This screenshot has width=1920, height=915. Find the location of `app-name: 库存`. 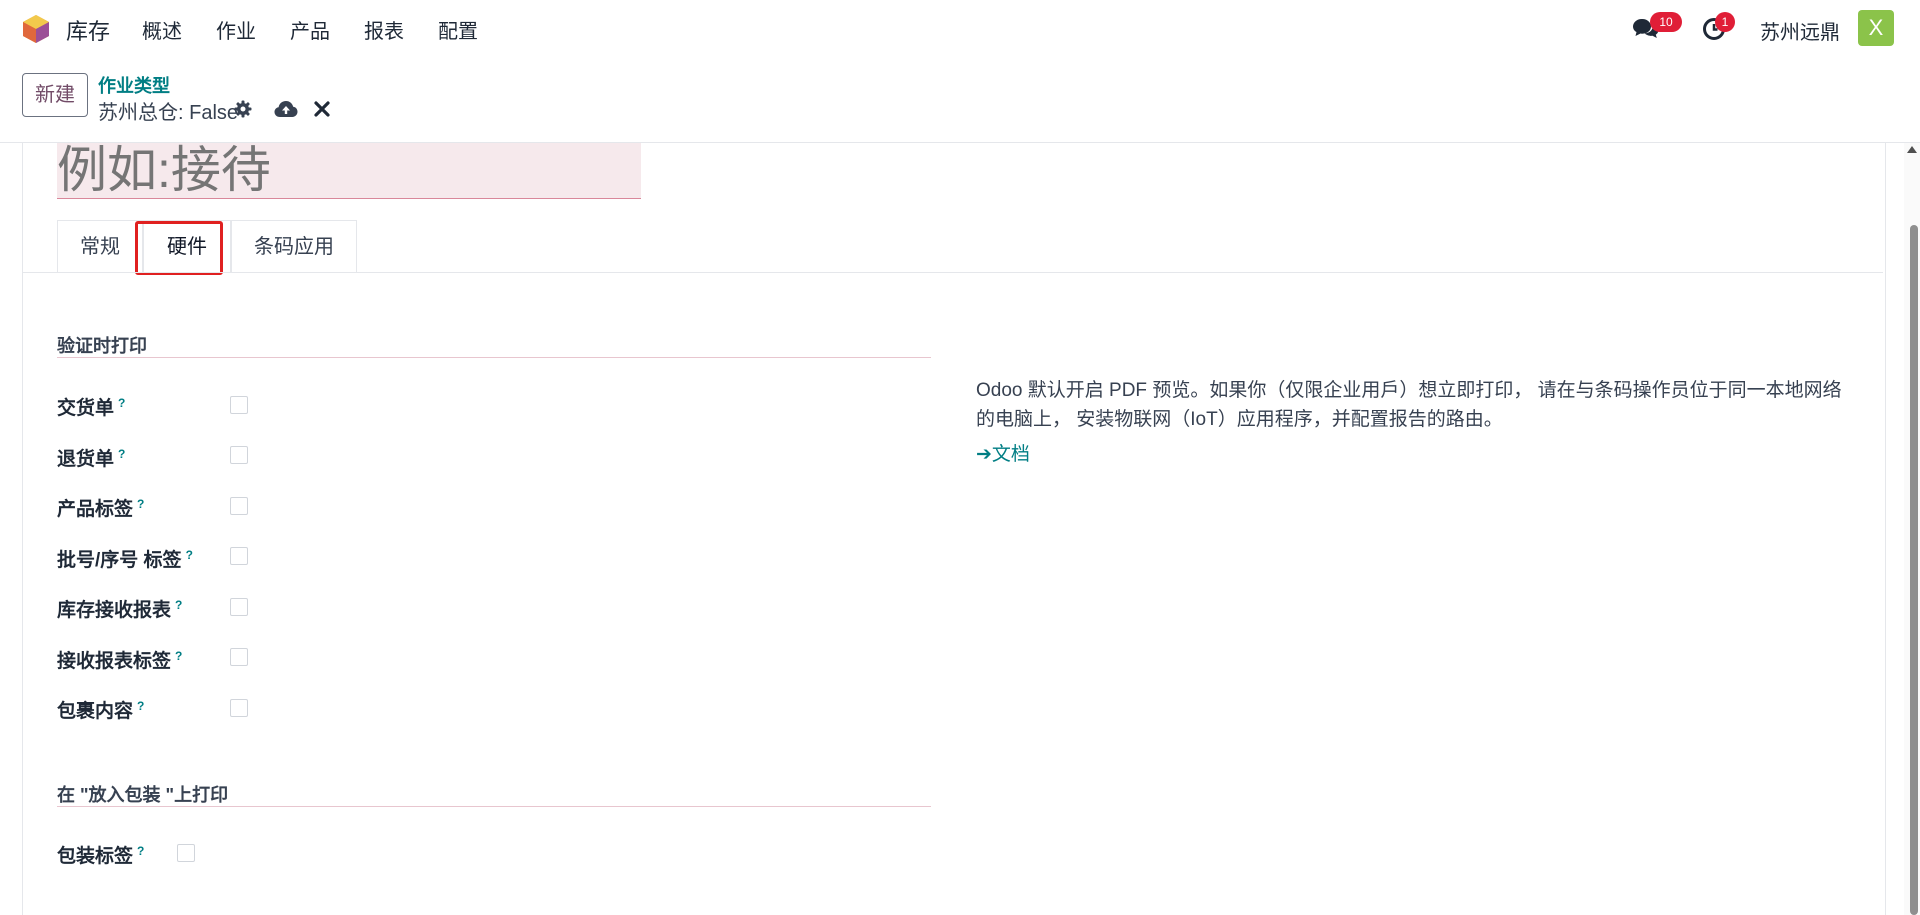

app-name: 库存 is located at coordinates (88, 30).